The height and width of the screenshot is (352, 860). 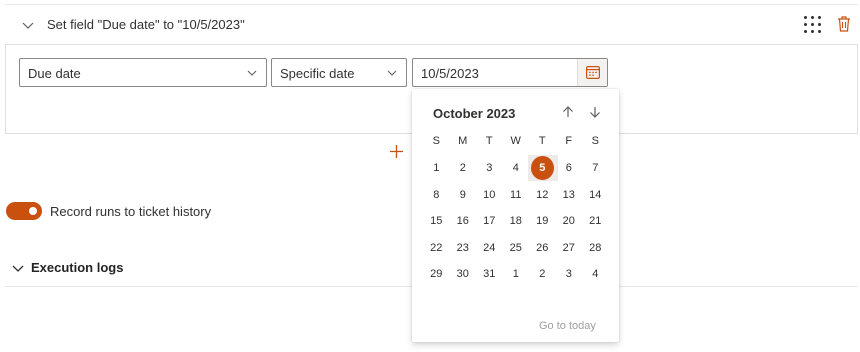 I want to click on action-header: Set field "Due date" to "10/5/2023", so click(x=431, y=24).